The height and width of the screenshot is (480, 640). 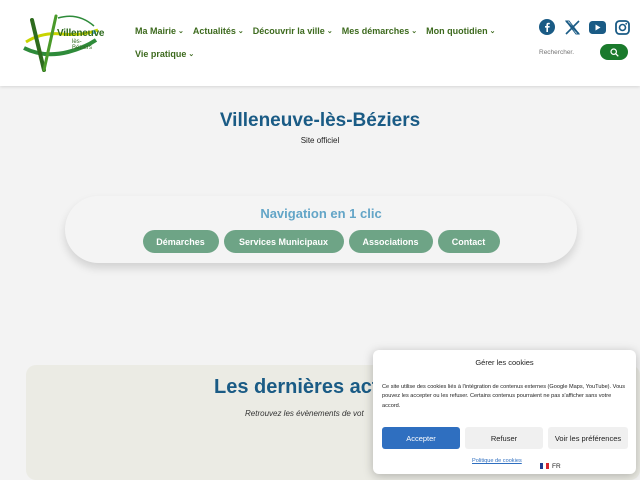 I want to click on language-switcher: FR, so click(x=554, y=466).